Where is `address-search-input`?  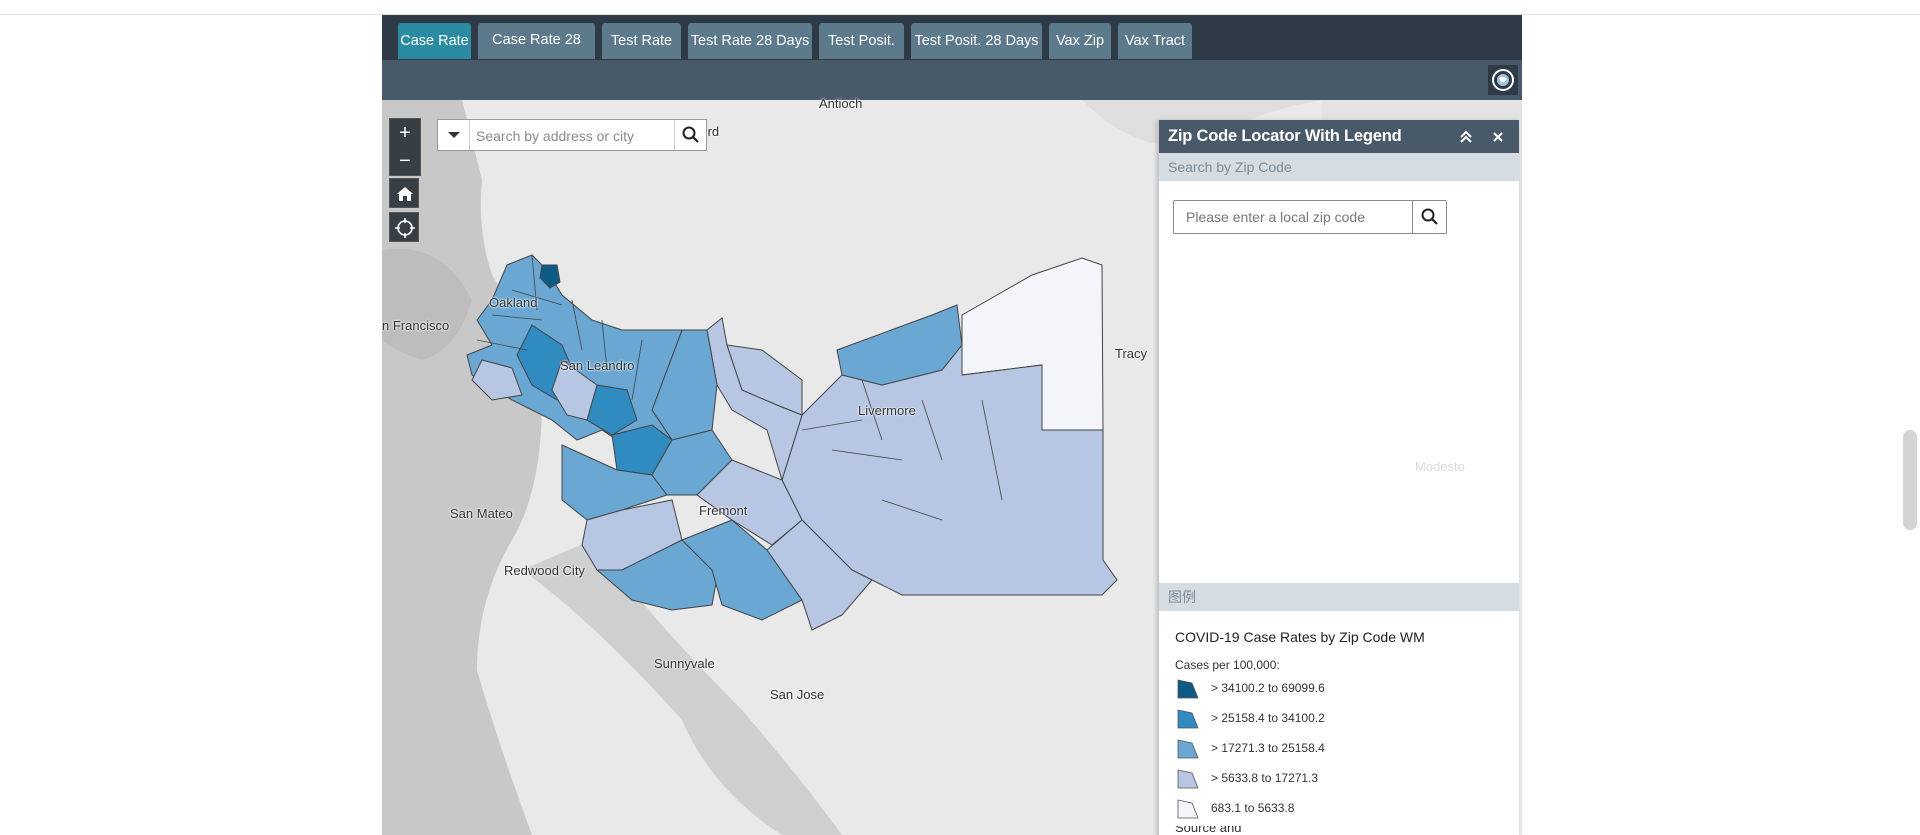
address-search-input is located at coordinates (573, 136).